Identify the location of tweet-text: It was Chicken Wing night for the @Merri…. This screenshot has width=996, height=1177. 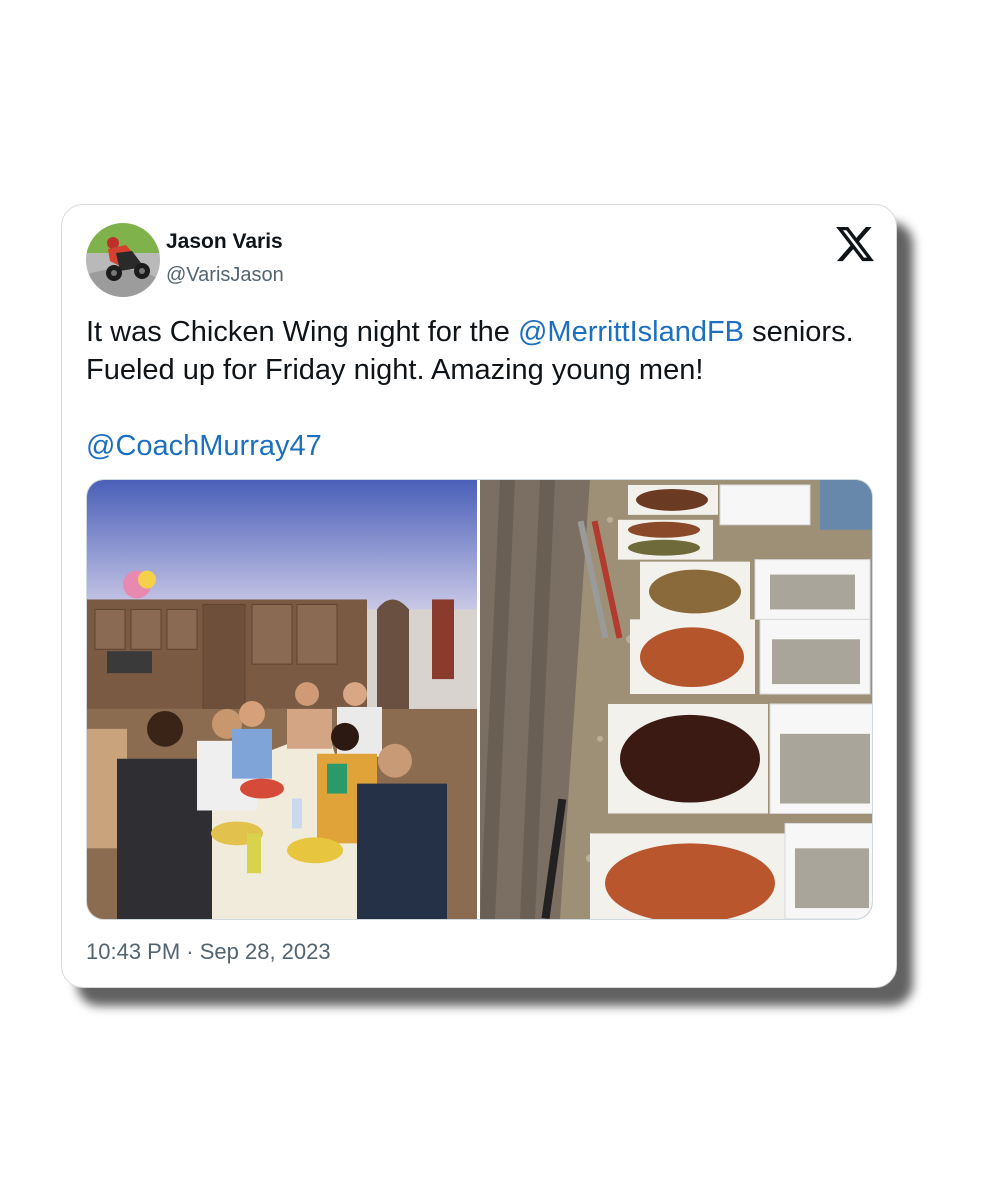
(481, 389).